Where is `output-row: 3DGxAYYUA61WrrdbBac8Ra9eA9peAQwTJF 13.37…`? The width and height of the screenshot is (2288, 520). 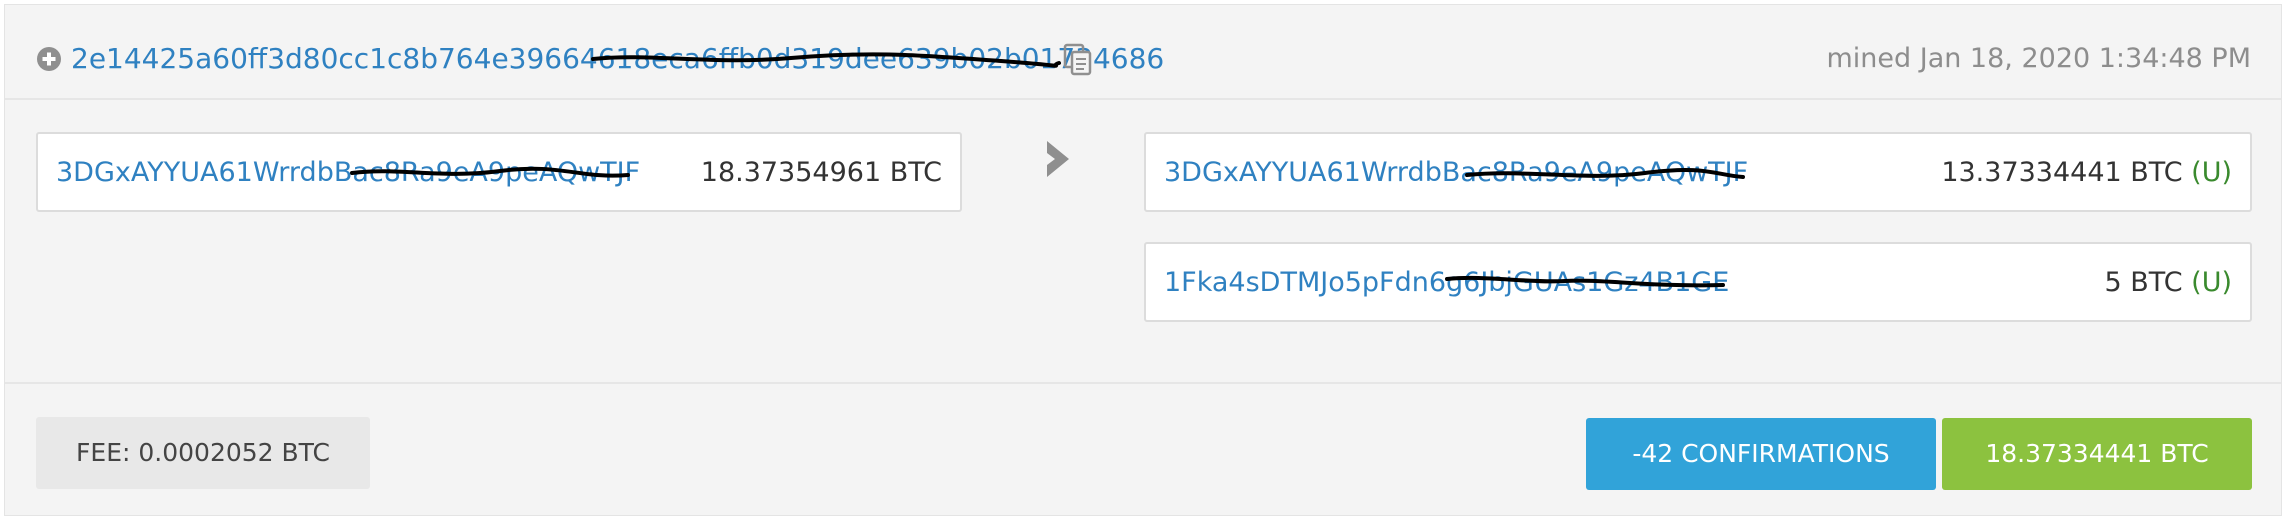 output-row: 3DGxAYYUA61WrrdbBac8Ra9eA9peAQwTJF 13.37… is located at coordinates (1698, 172).